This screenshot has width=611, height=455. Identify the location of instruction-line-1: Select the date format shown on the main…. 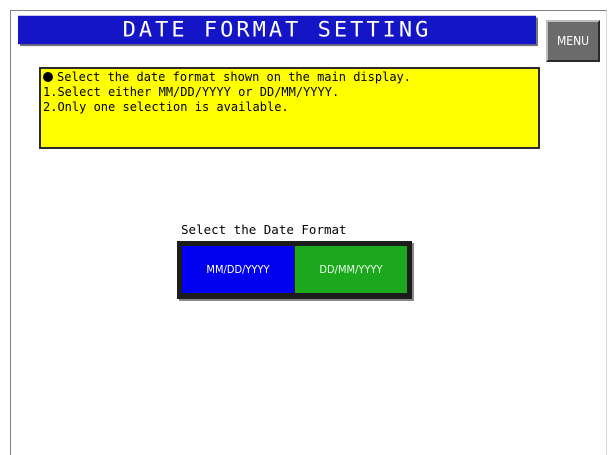
(290, 77).